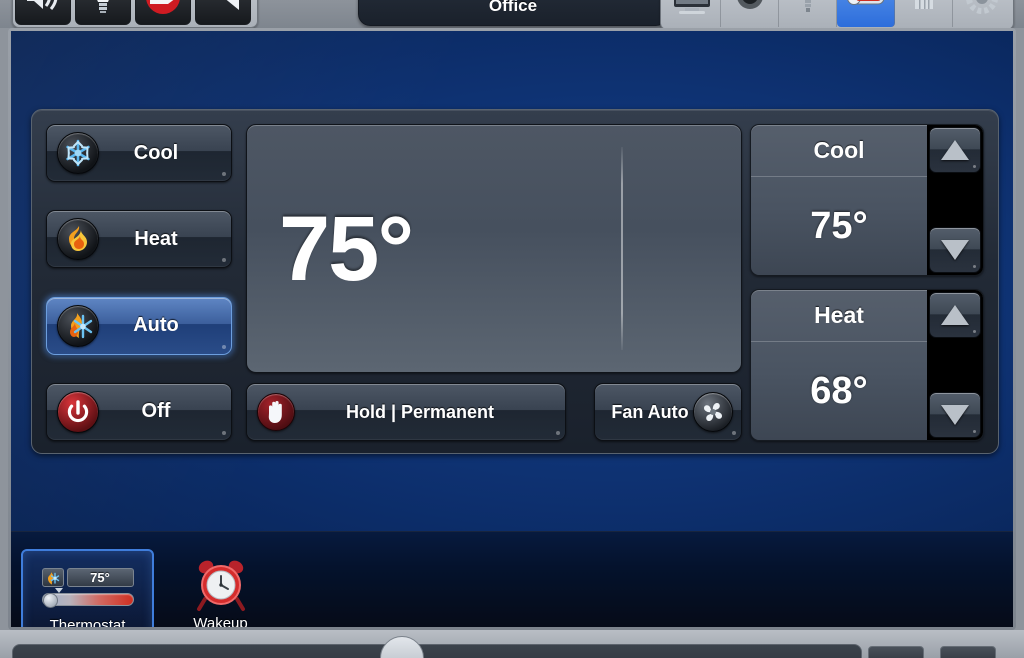  I want to click on bottom-bar, so click(512, 644).